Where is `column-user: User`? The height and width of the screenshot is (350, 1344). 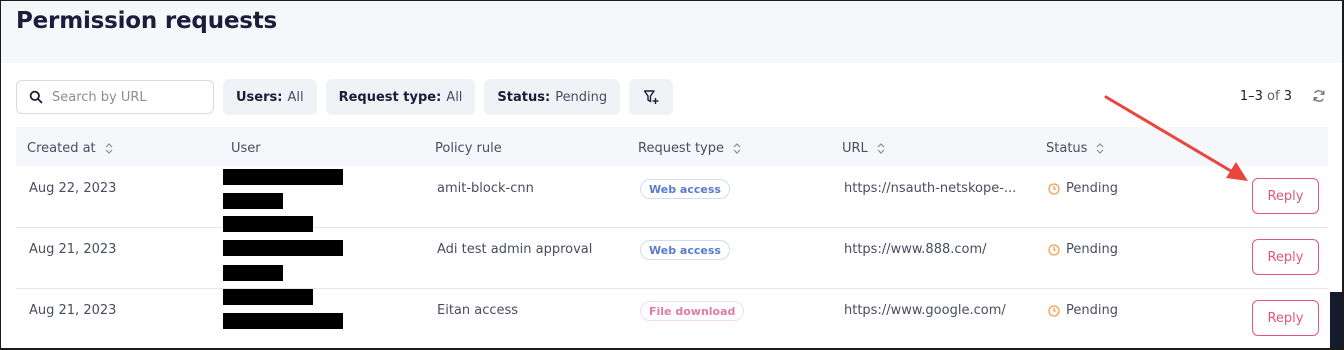
column-user: User is located at coordinates (246, 148).